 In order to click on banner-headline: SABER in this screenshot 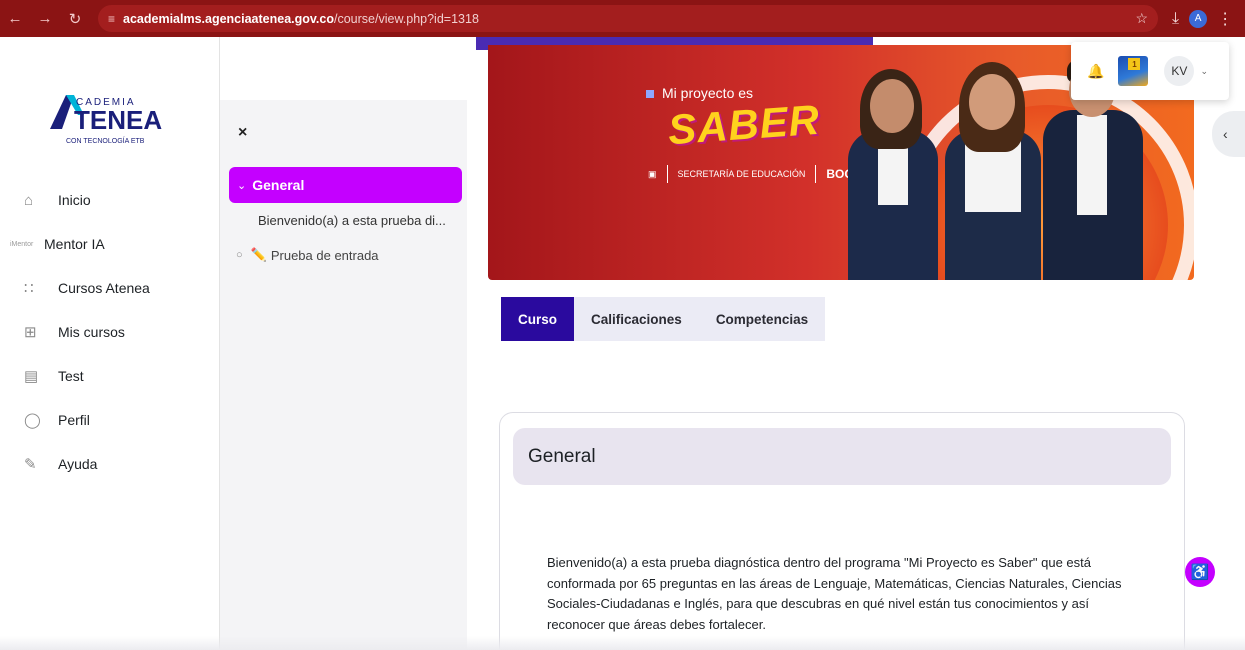, I will do `click(744, 124)`.